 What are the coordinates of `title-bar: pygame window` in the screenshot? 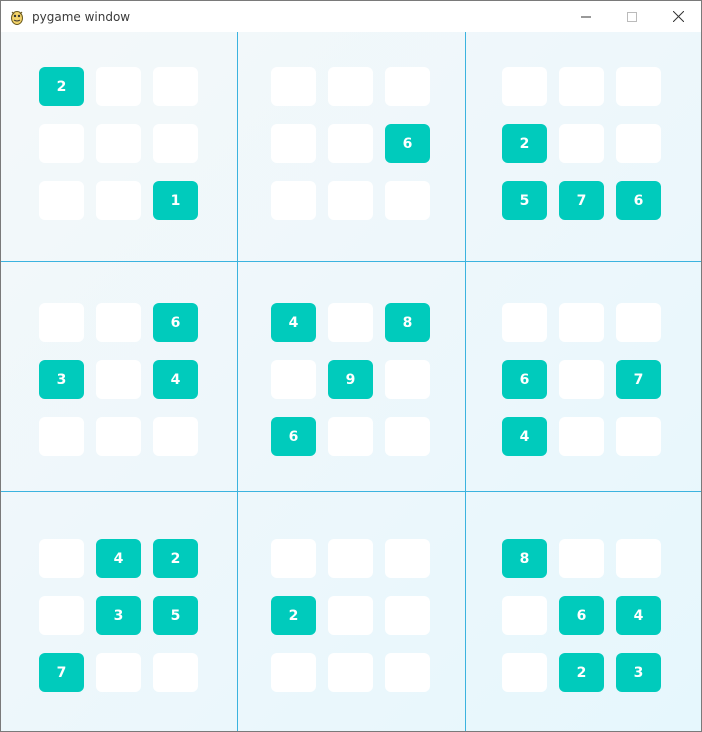 It's located at (351, 16).